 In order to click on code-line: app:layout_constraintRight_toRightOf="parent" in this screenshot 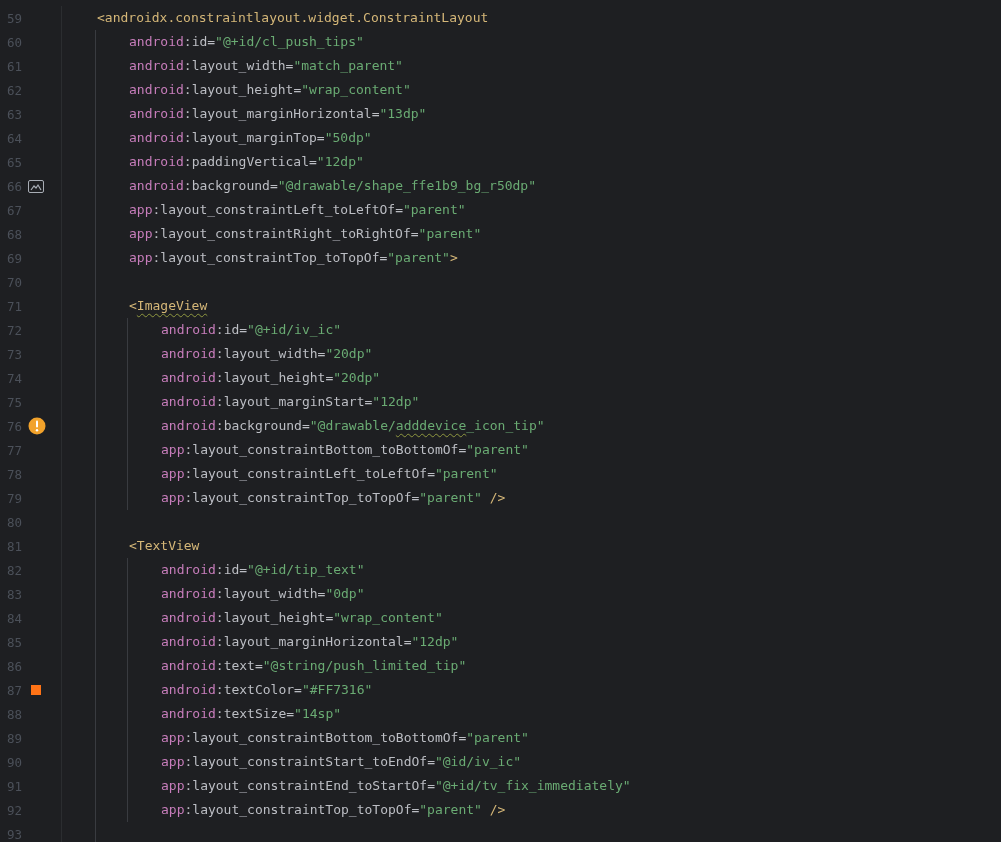, I will do `click(305, 234)`.